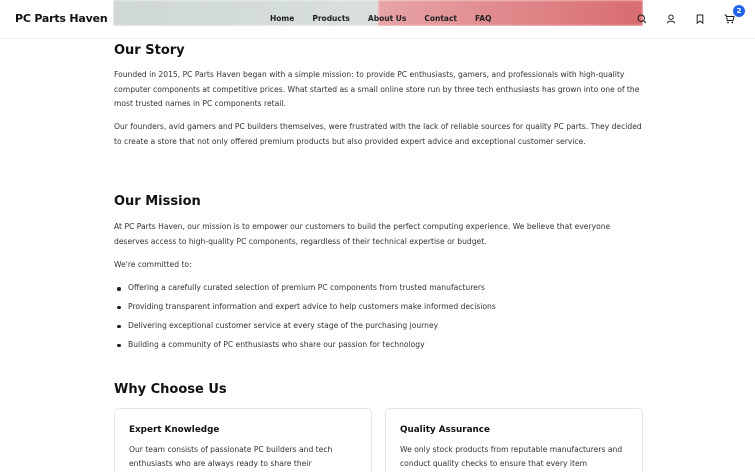 The image size is (755, 472). I want to click on header-icons: 2, so click(689, 16).